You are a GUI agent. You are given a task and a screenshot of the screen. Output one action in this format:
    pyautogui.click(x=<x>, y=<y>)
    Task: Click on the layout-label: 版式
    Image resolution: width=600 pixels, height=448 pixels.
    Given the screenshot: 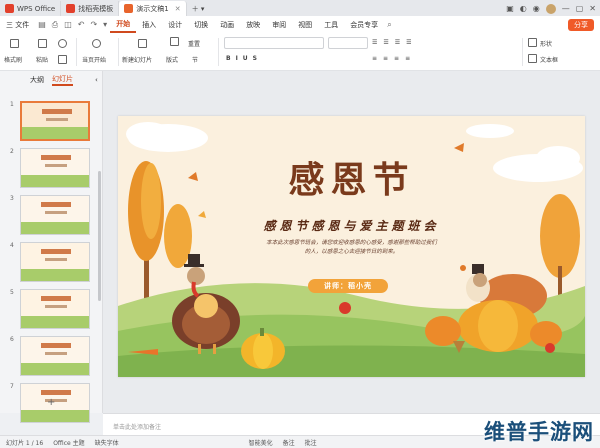 What is the action you would take?
    pyautogui.click(x=172, y=59)
    